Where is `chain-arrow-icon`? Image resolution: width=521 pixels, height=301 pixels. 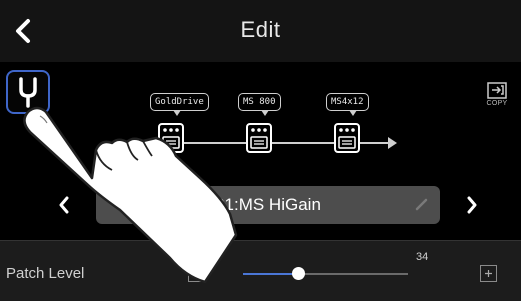
chain-arrow-icon is located at coordinates (392, 143).